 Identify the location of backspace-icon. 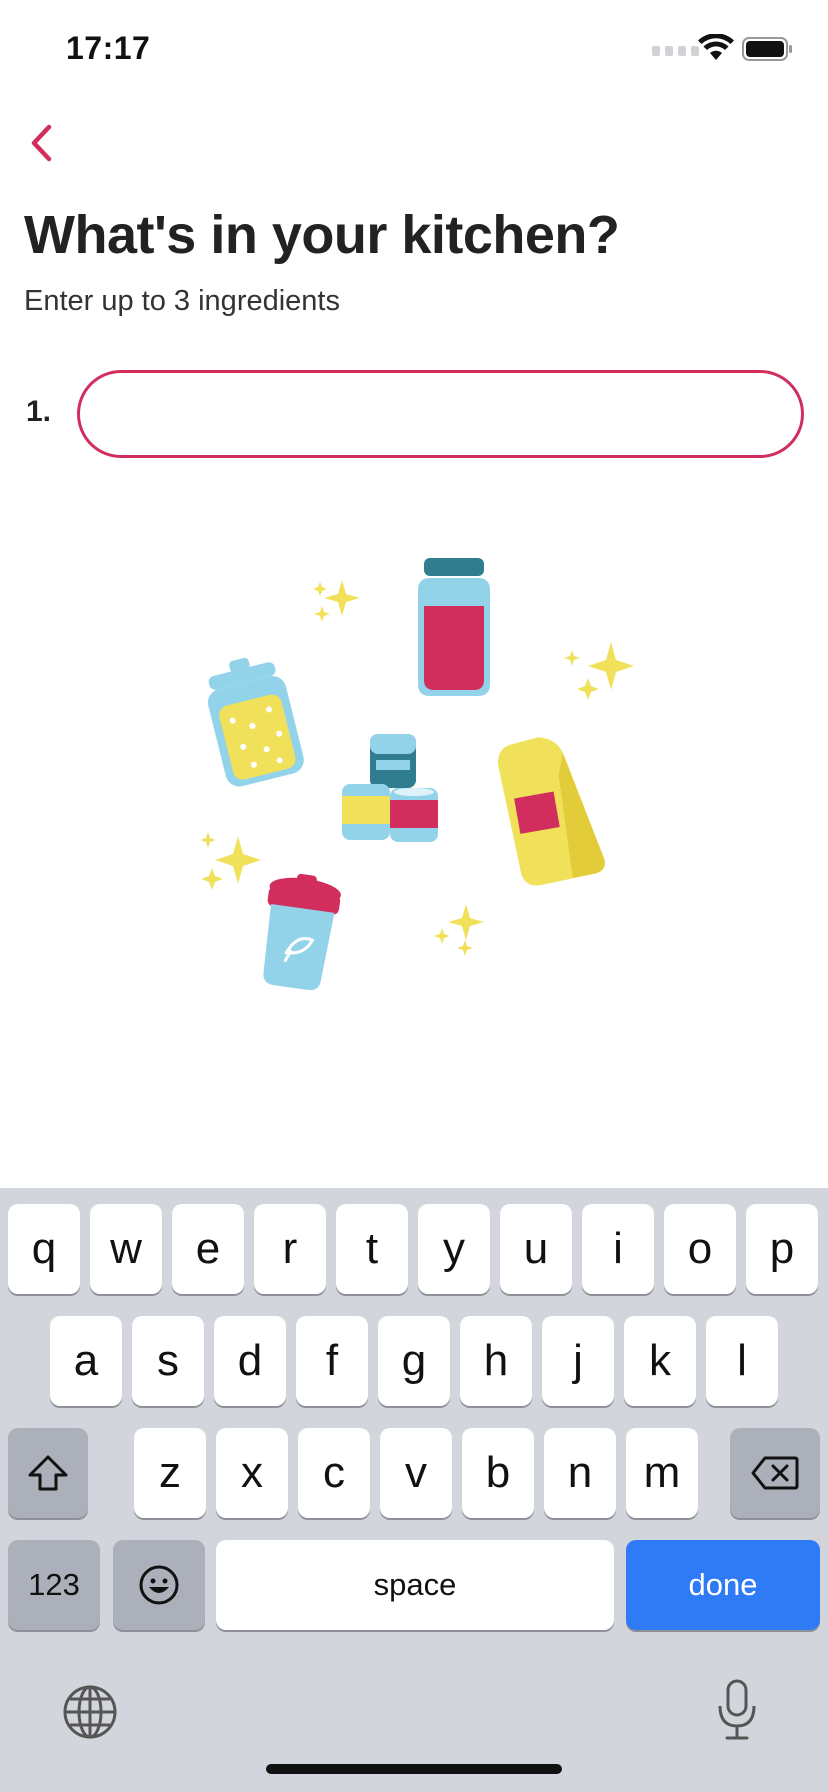
(775, 1473).